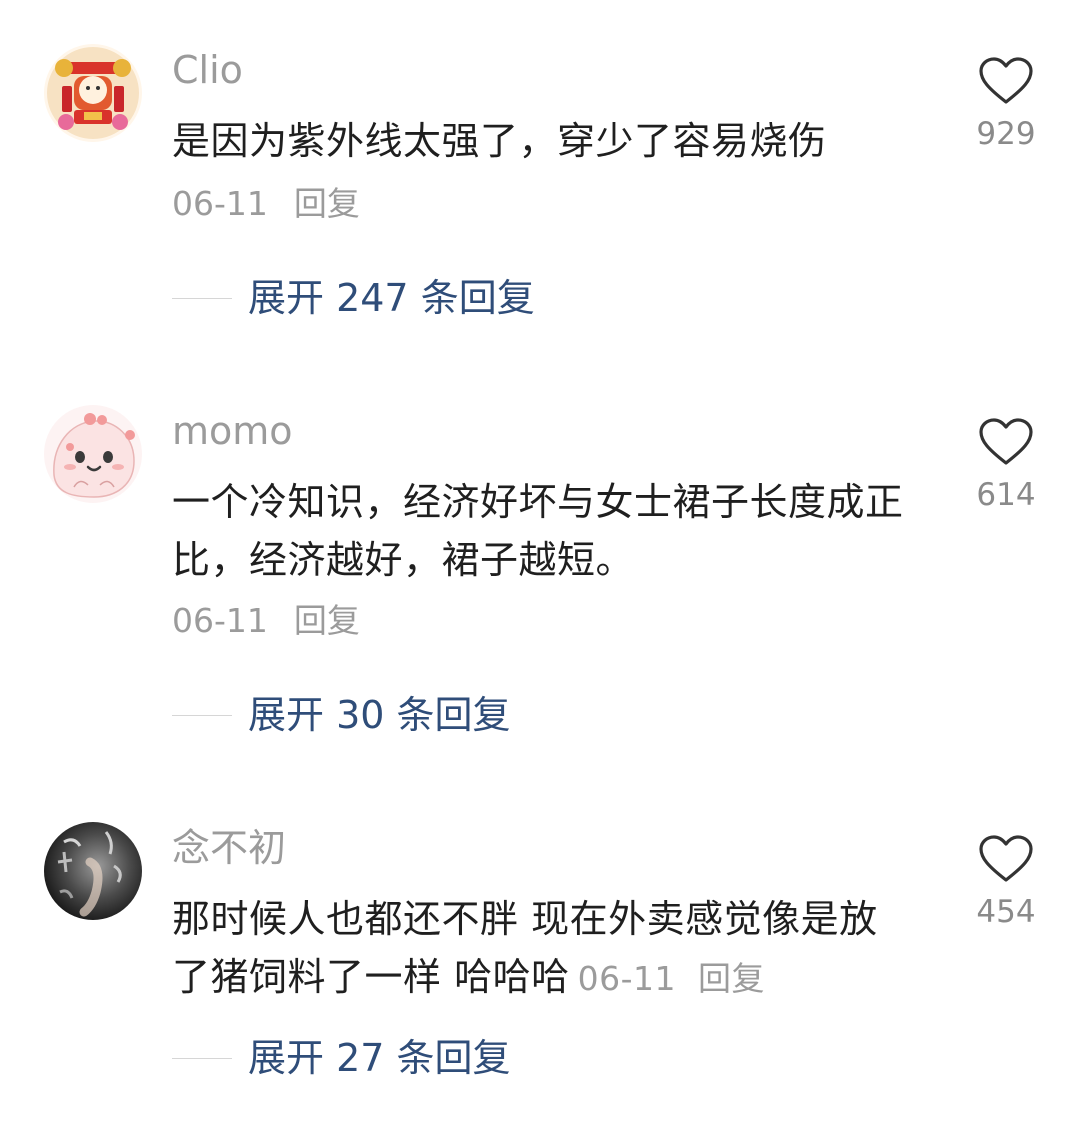 The height and width of the screenshot is (1126, 1080). Describe the element at coordinates (229, 848) in the screenshot. I see `comment-username: 念不初` at that location.